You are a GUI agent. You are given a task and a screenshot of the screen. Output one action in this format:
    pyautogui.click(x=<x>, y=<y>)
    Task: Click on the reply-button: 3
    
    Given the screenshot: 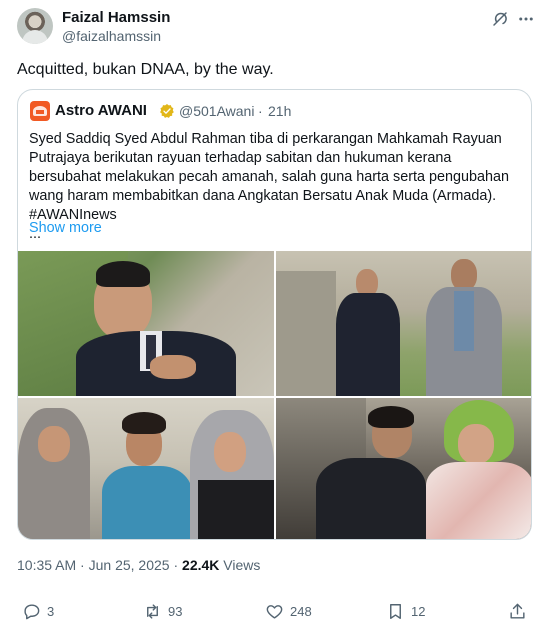 What is the action you would take?
    pyautogui.click(x=38, y=611)
    